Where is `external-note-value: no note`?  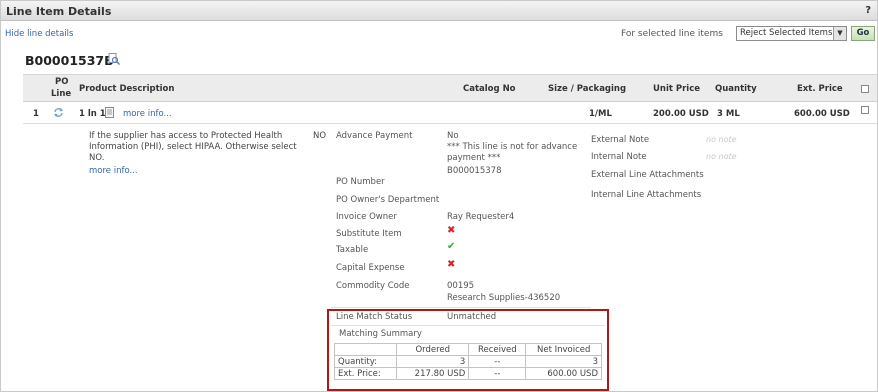
external-note-value: no note is located at coordinates (721, 139).